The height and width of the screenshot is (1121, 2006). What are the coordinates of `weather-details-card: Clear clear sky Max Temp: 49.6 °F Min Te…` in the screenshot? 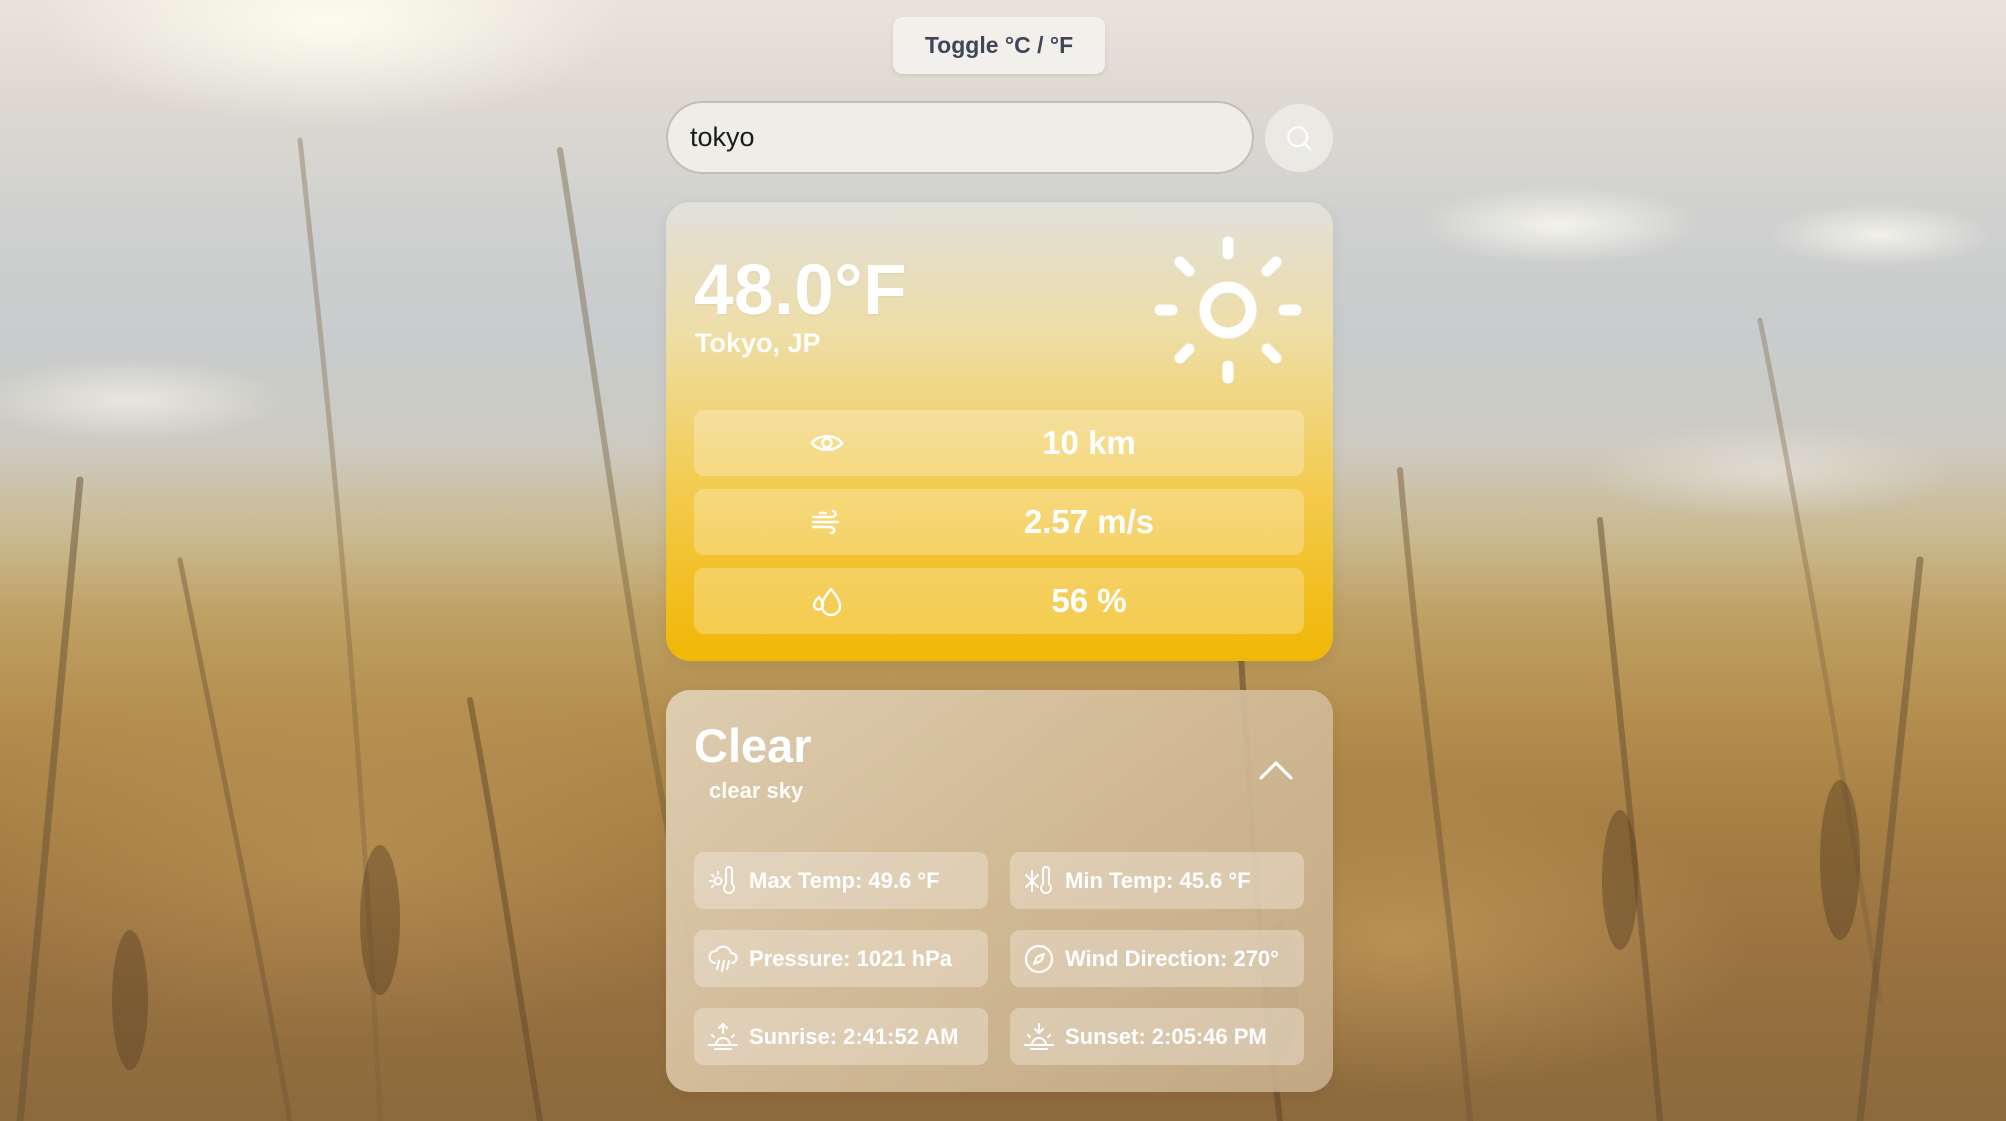 It's located at (999, 891).